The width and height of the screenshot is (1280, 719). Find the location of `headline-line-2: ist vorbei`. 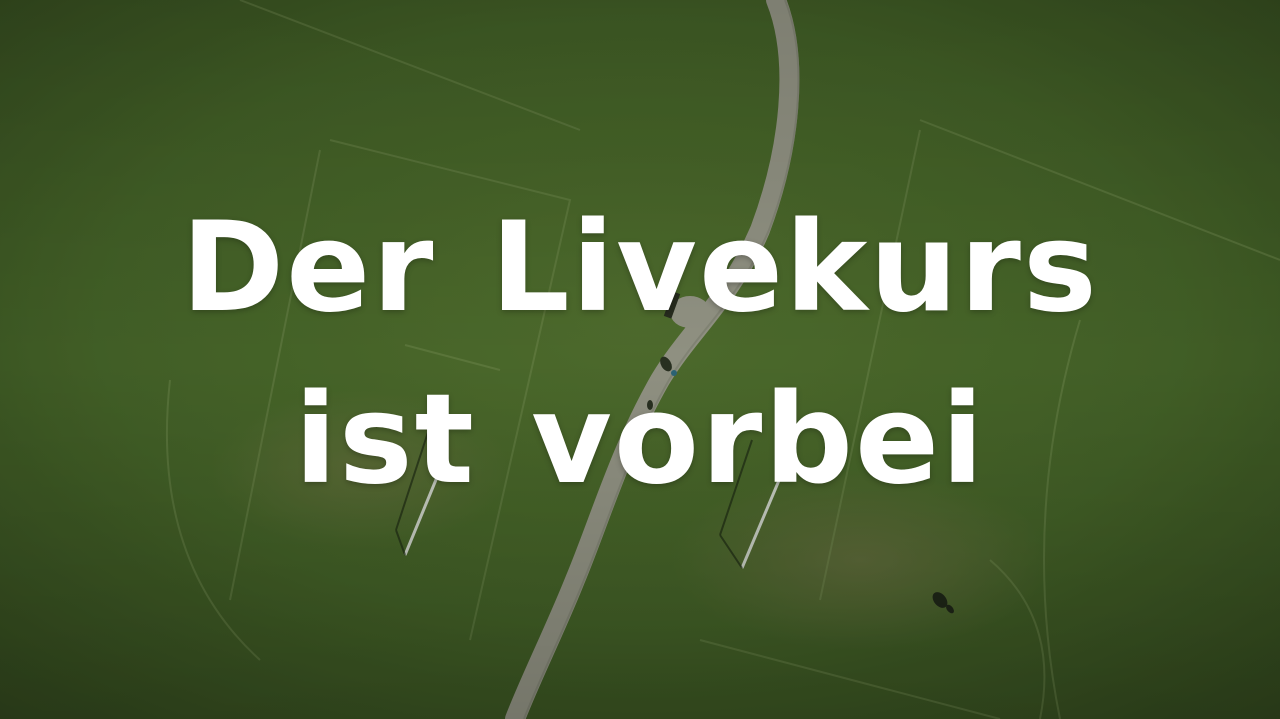

headline-line-2: ist vorbei is located at coordinates (640, 440).